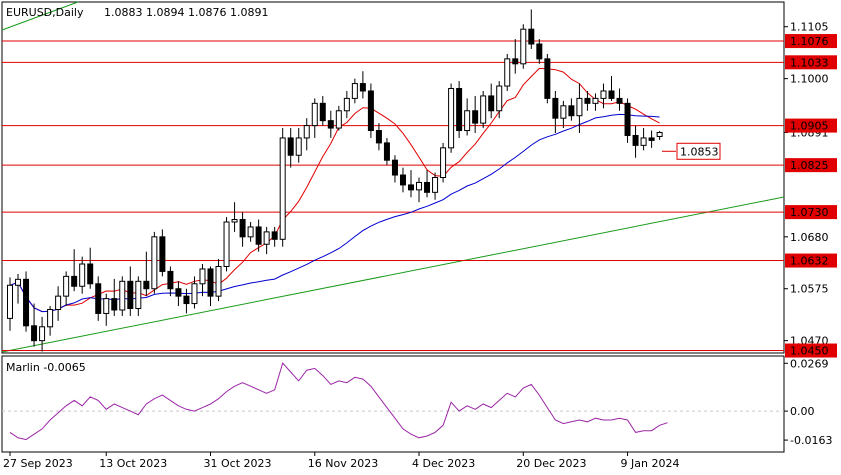  I want to click on level-label: 1.0632, so click(809, 261).